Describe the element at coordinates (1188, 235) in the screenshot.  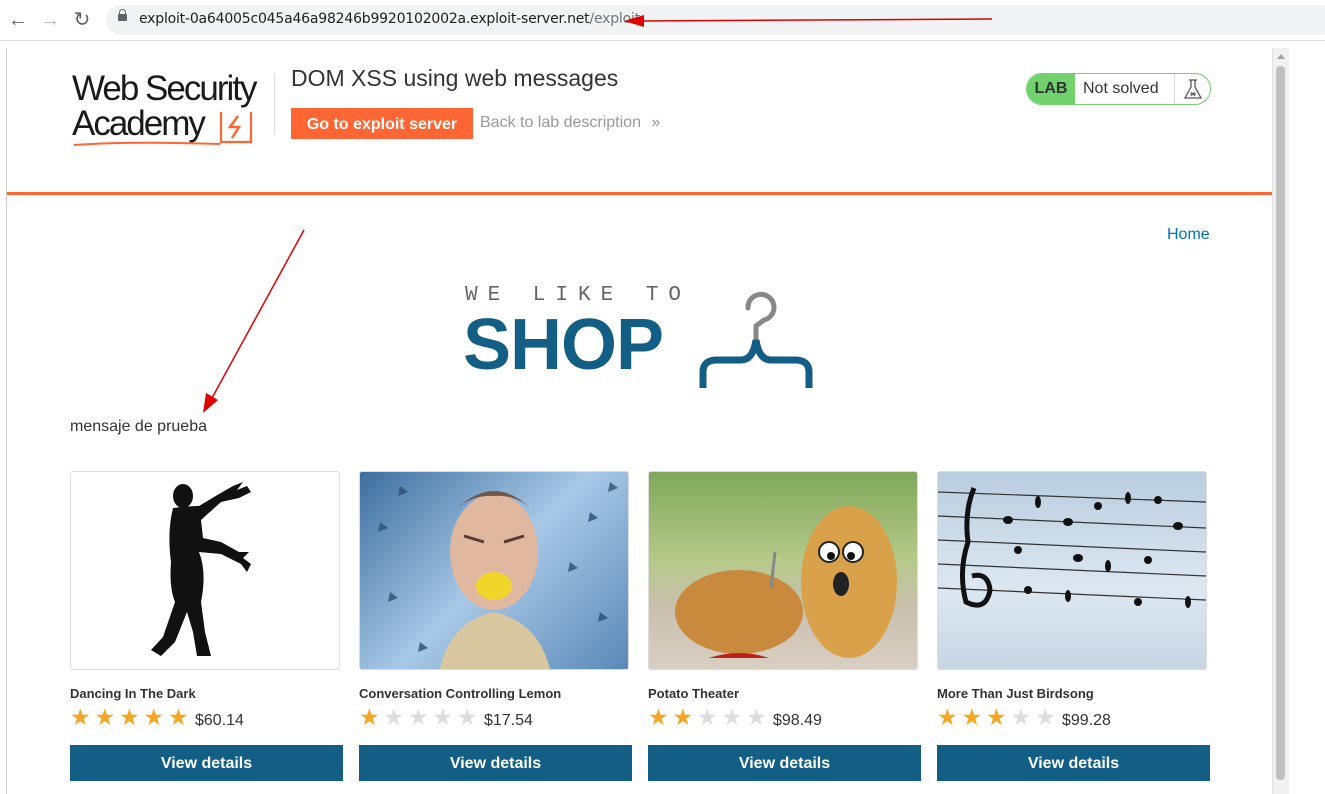
I see `home-link: Home` at that location.